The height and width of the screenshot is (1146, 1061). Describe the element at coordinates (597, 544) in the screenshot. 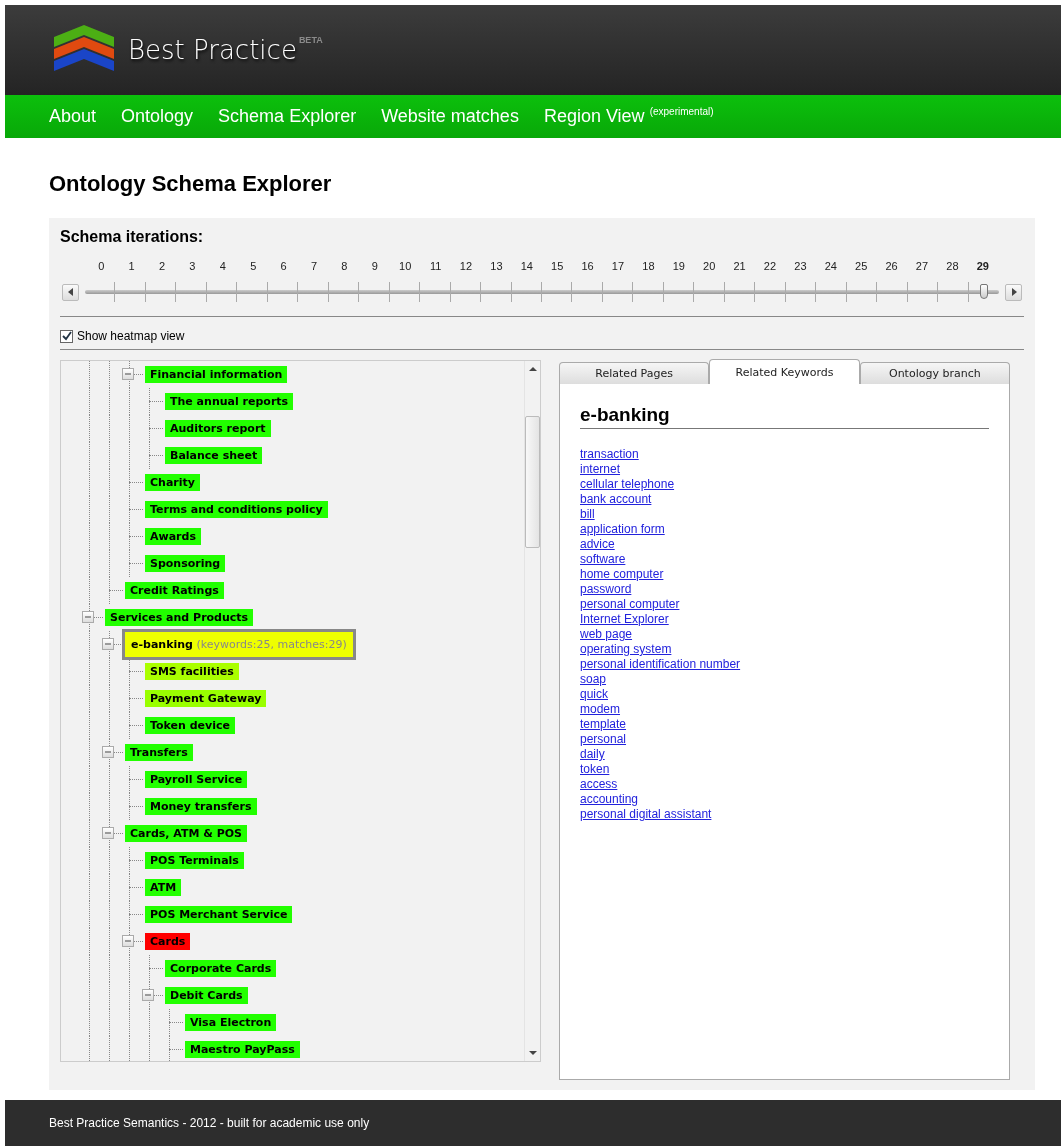

I see `keyword-link: advice` at that location.